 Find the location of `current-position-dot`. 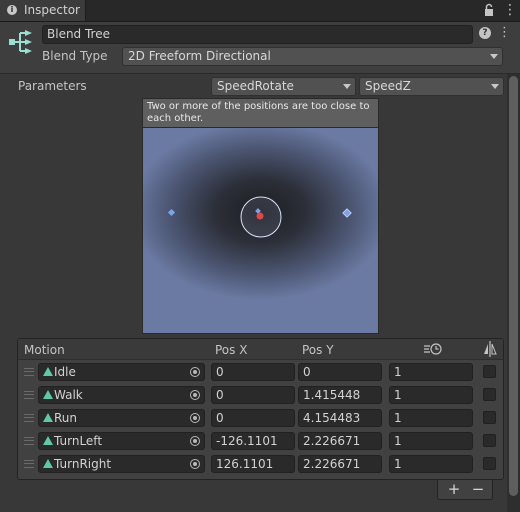

current-position-dot is located at coordinates (260, 216).